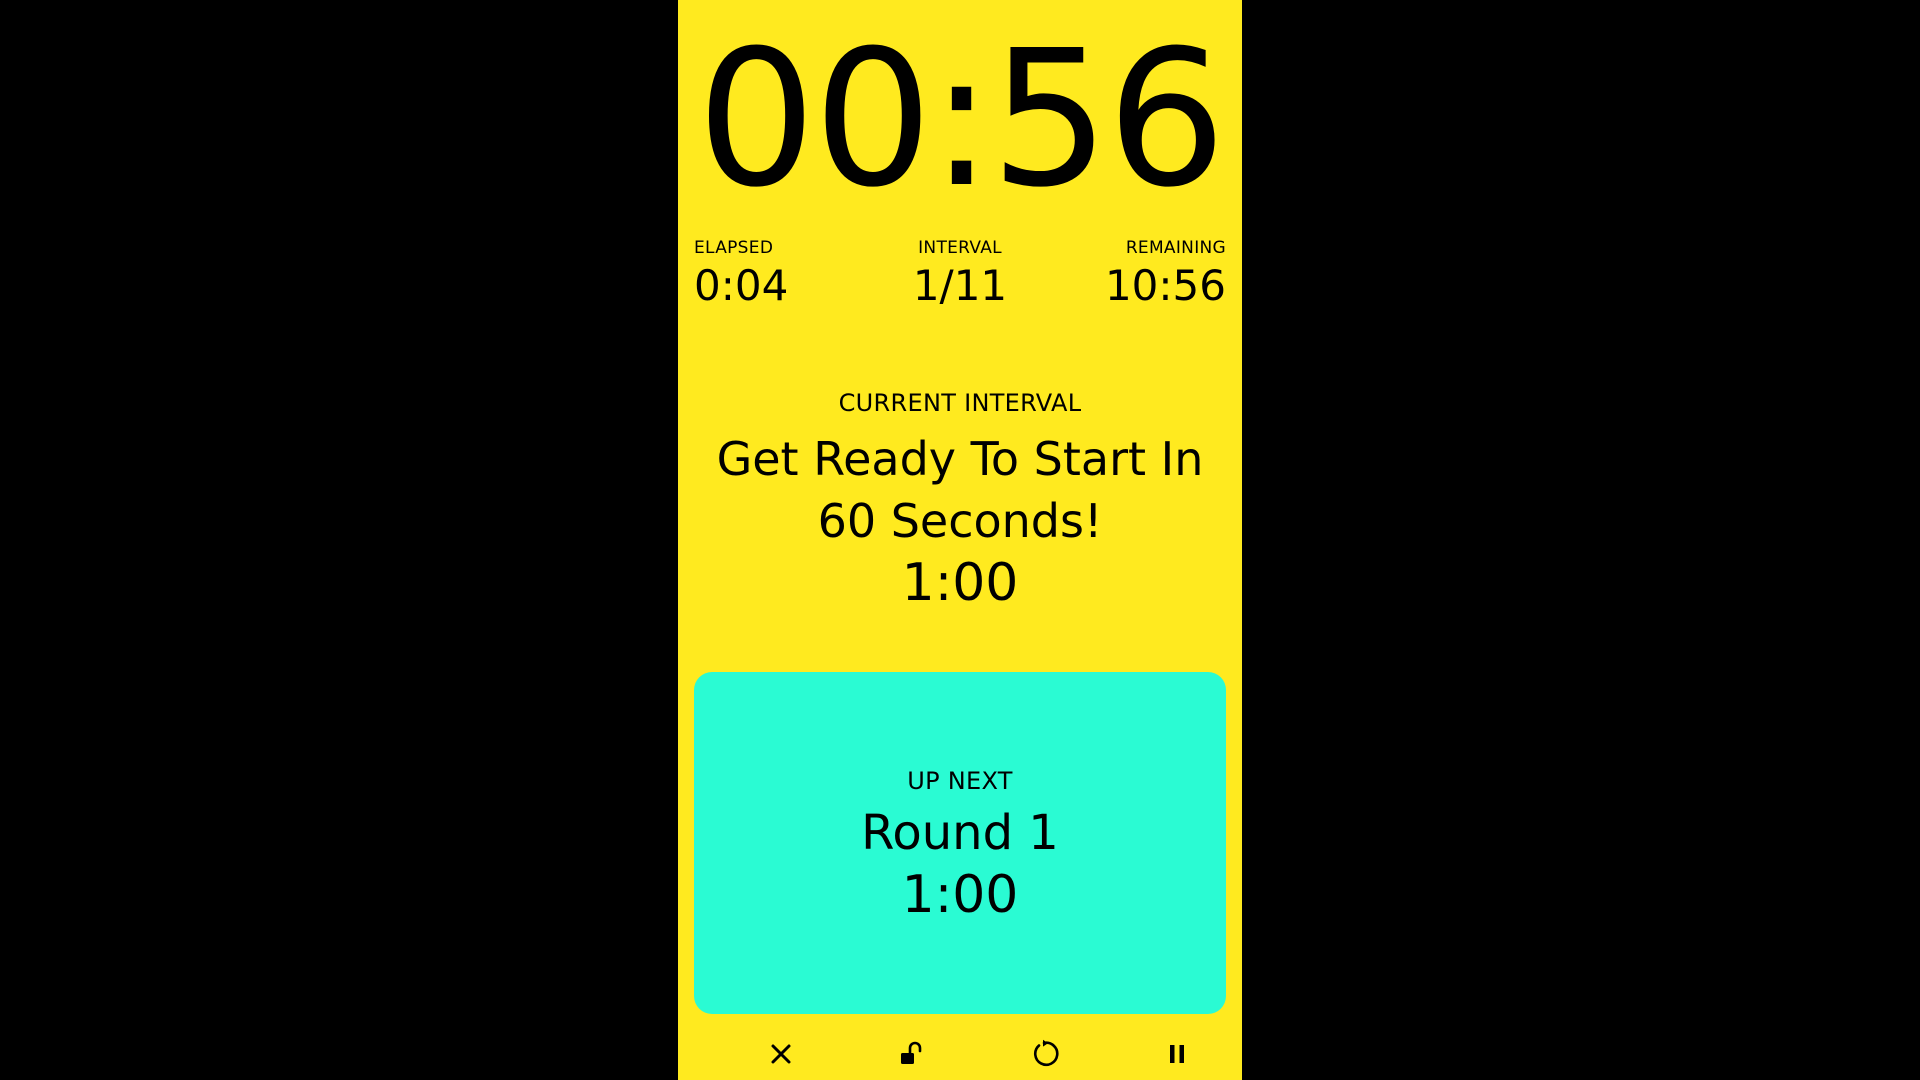 This screenshot has height=1080, width=1920. I want to click on up-next-name: Round 1, so click(960, 833).